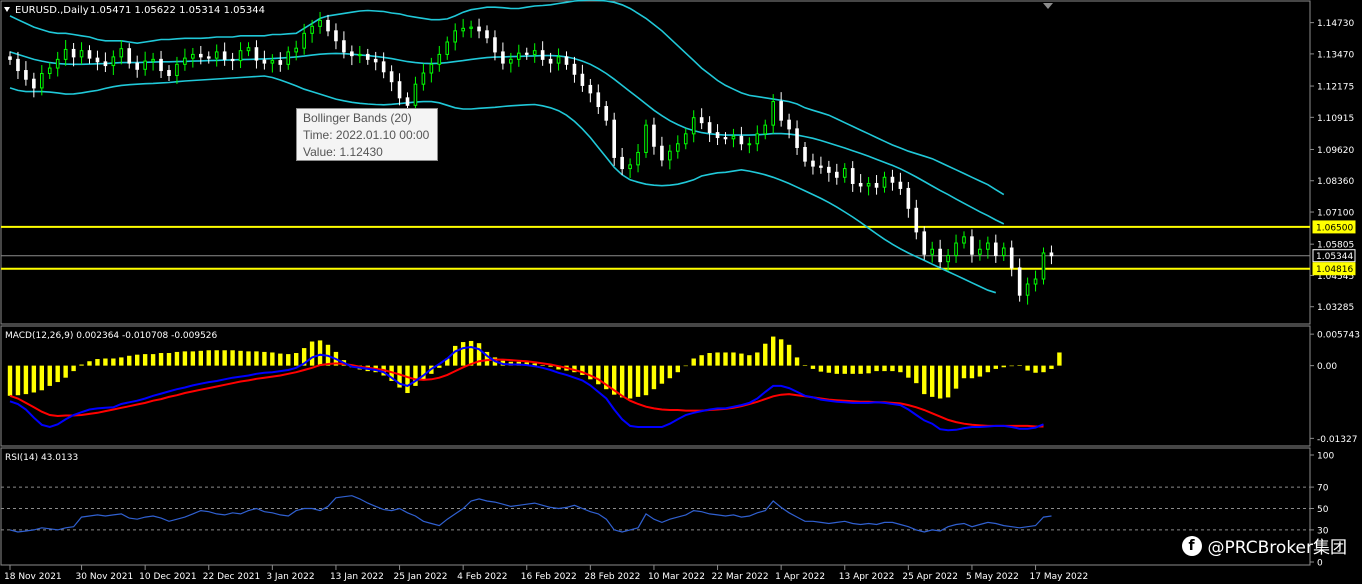 The height and width of the screenshot is (584, 1362). What do you see at coordinates (526, 388) in the screenshot?
I see `macd-line` at bounding box center [526, 388].